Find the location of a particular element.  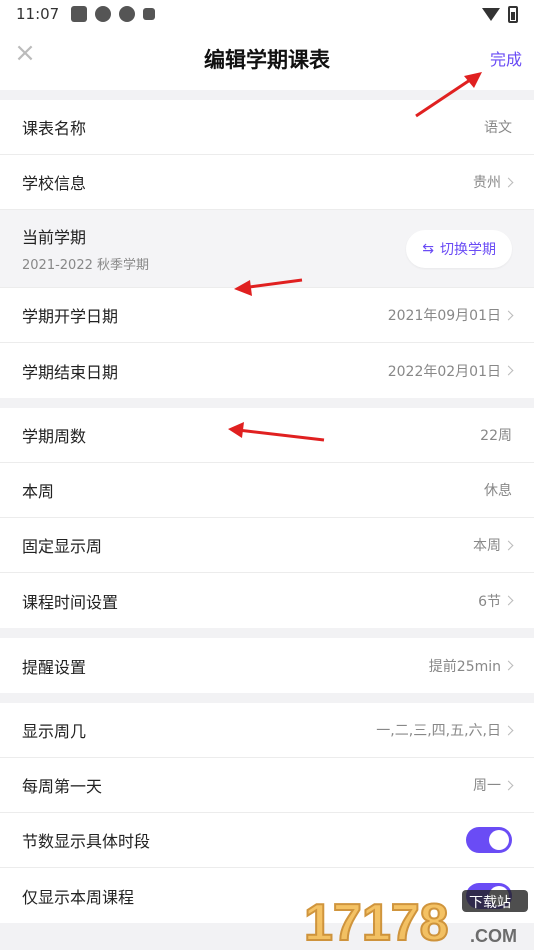

show-periods-toggle is located at coordinates (489, 840).